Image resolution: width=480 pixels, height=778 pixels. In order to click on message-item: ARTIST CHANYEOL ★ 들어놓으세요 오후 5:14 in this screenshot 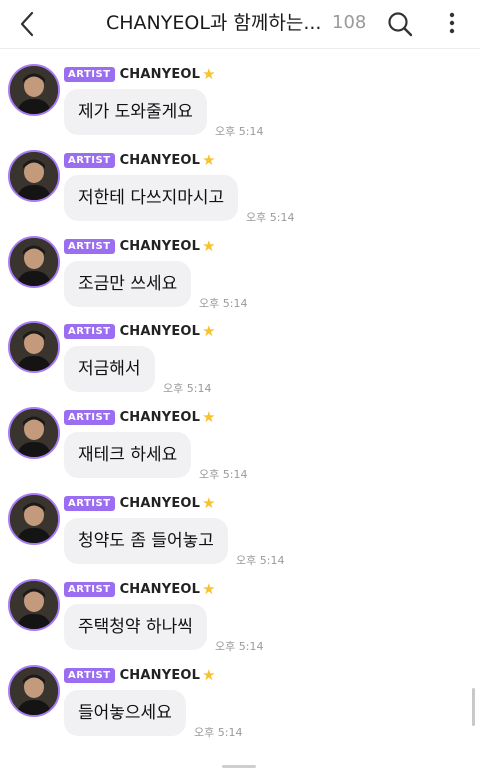, I will do `click(235, 698)`.